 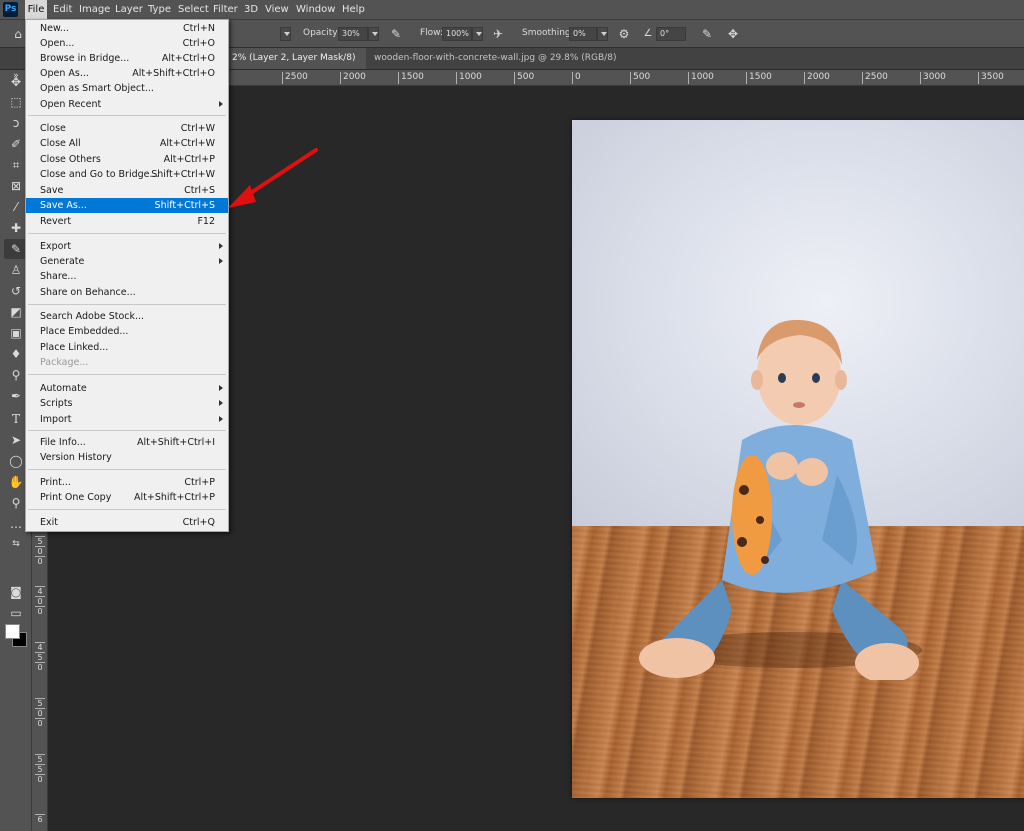 What do you see at coordinates (602, 34) in the screenshot?
I see `smoothing-dropdown` at bounding box center [602, 34].